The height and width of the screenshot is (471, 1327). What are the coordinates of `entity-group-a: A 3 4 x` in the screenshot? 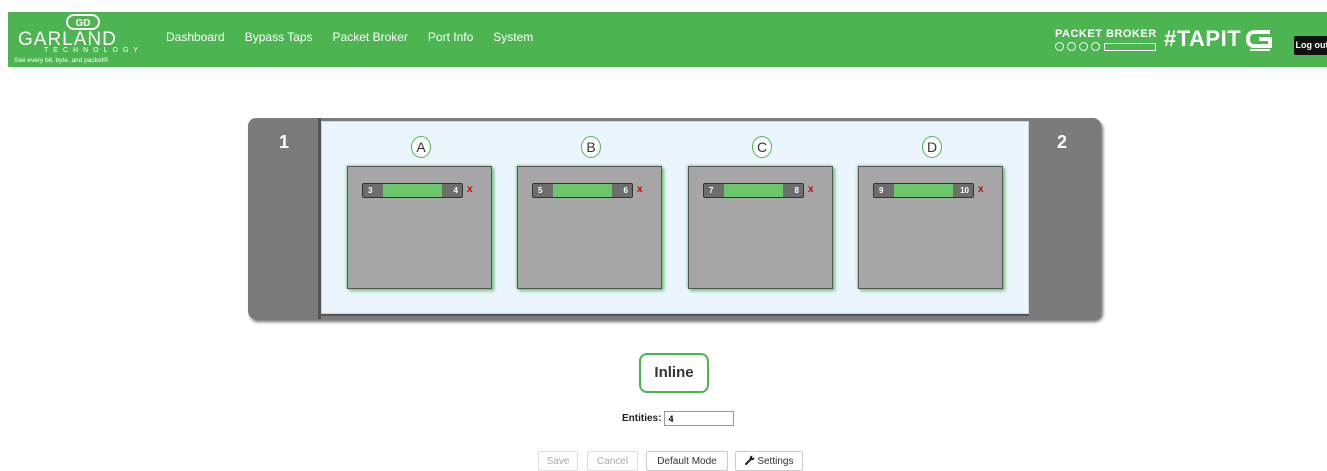 It's located at (420, 217).